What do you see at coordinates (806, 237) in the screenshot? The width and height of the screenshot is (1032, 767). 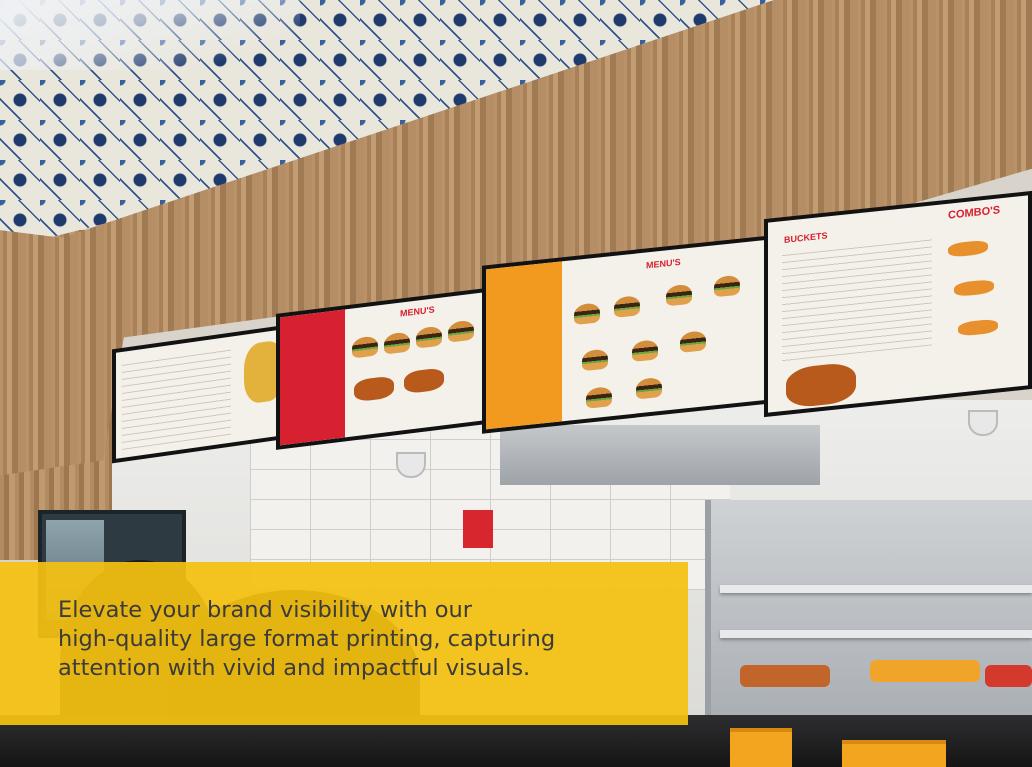 I see `menu-subtitle: BUCKETS` at bounding box center [806, 237].